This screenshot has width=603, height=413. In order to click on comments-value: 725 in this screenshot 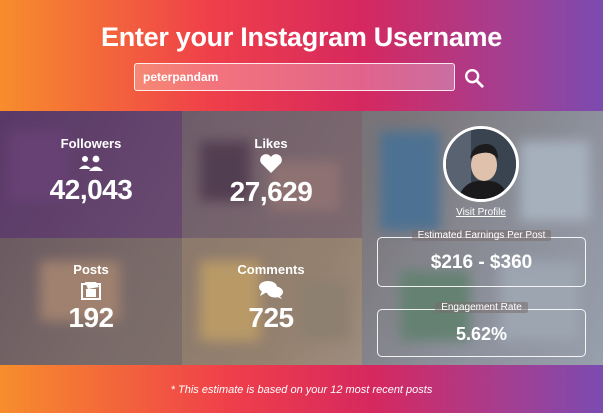, I will do `click(271, 317)`.